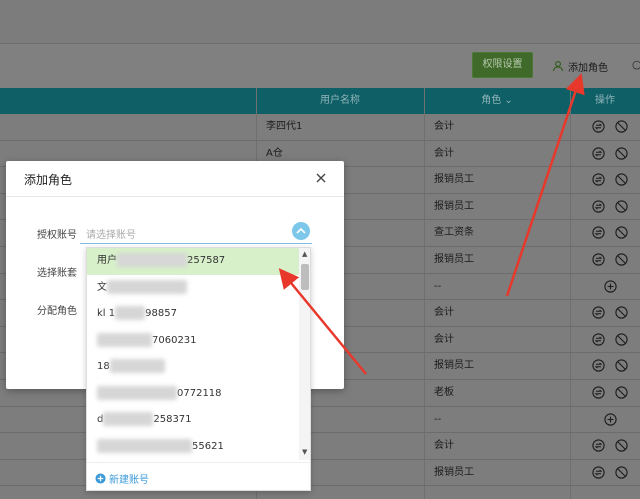  Describe the element at coordinates (497, 101) in the screenshot. I see `header-role: 角色 ⌄` at that location.